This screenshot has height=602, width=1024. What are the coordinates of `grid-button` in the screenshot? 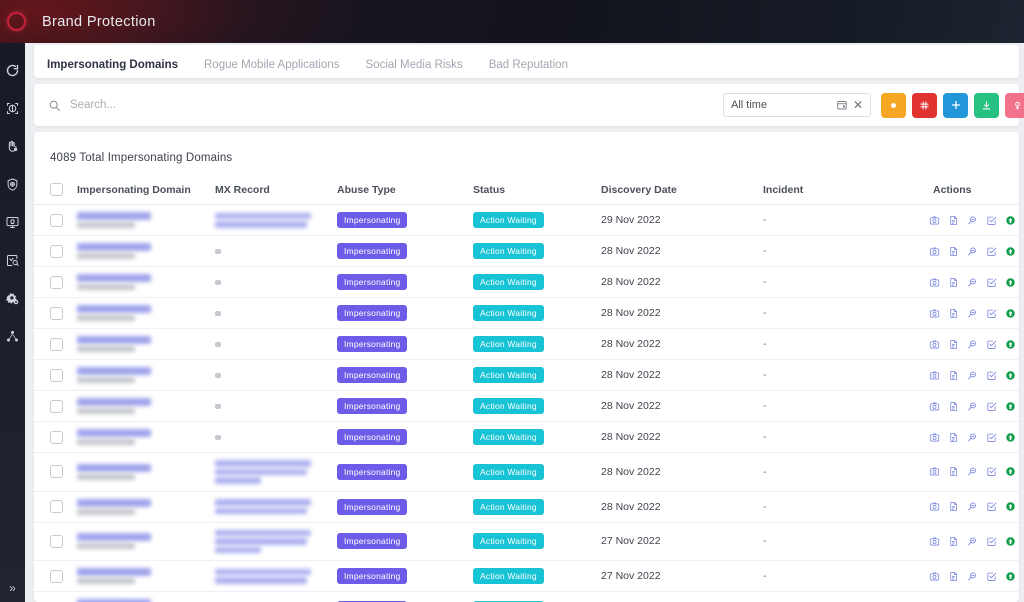 It's located at (924, 105).